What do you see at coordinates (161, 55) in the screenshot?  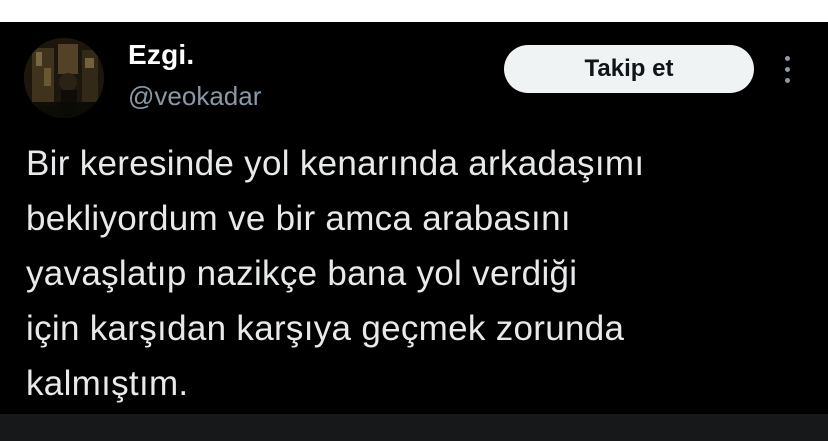 I see `author-display-name: Ezgi.` at bounding box center [161, 55].